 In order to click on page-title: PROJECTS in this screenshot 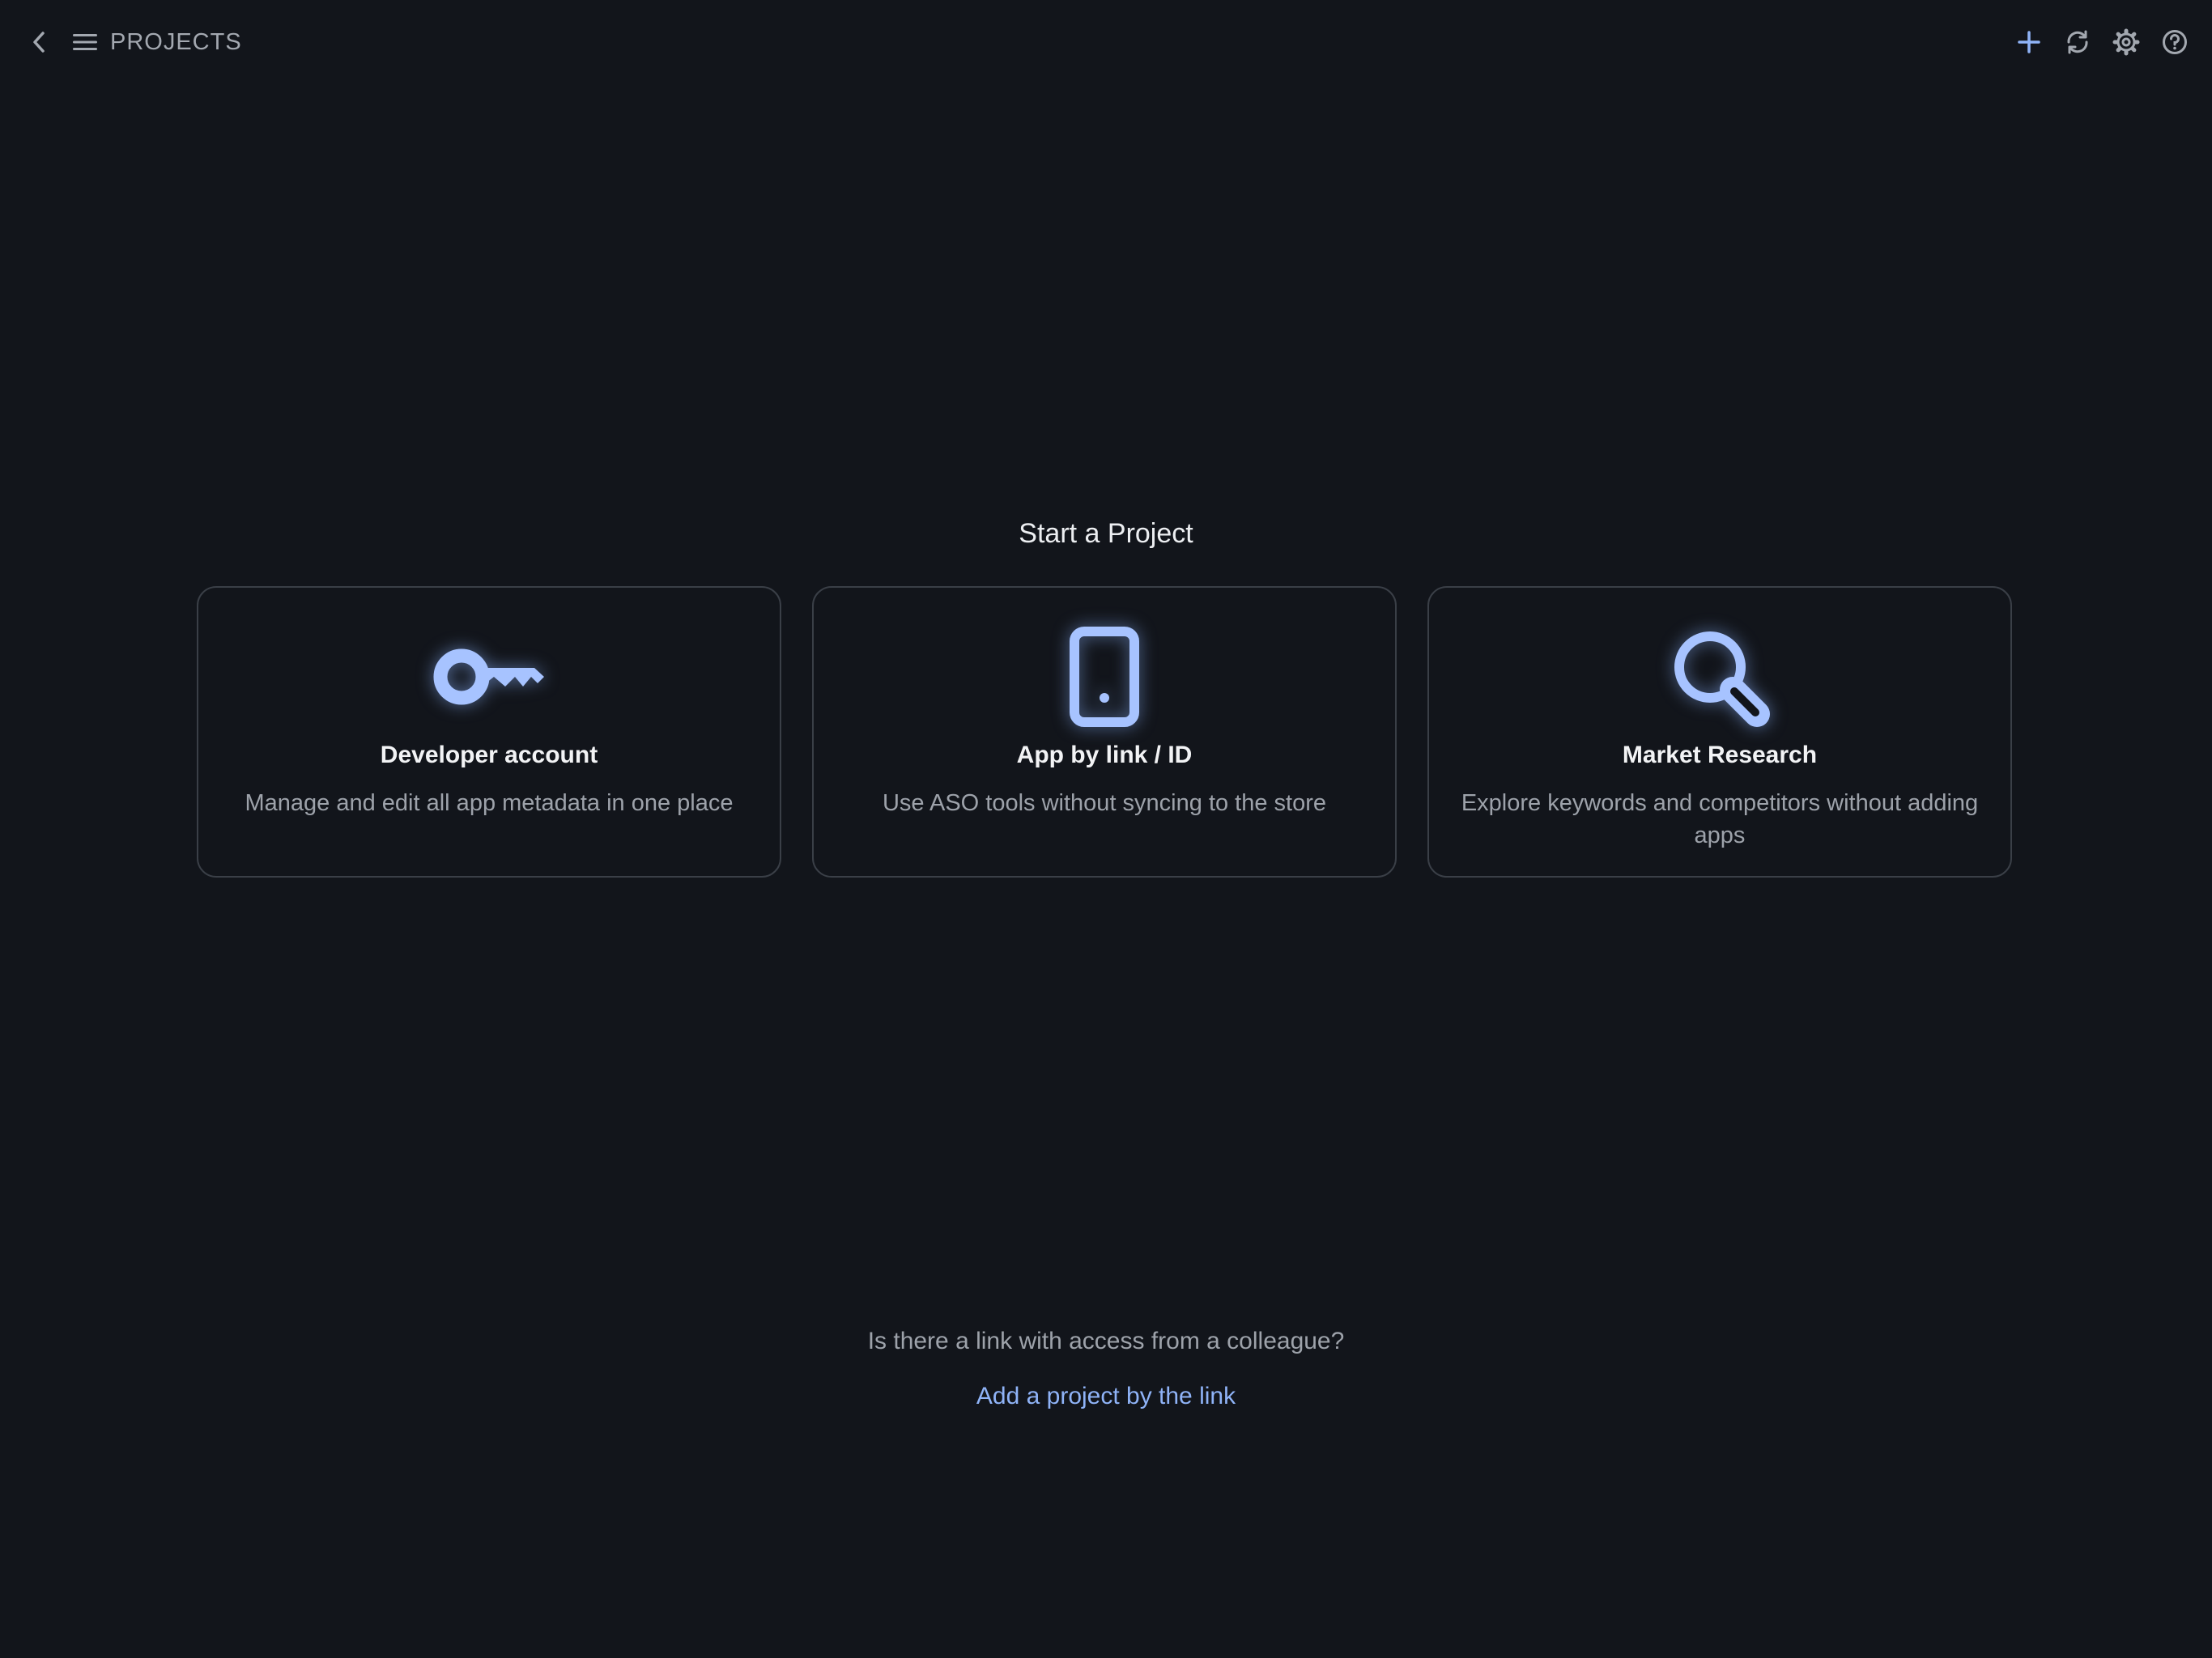, I will do `click(176, 42)`.